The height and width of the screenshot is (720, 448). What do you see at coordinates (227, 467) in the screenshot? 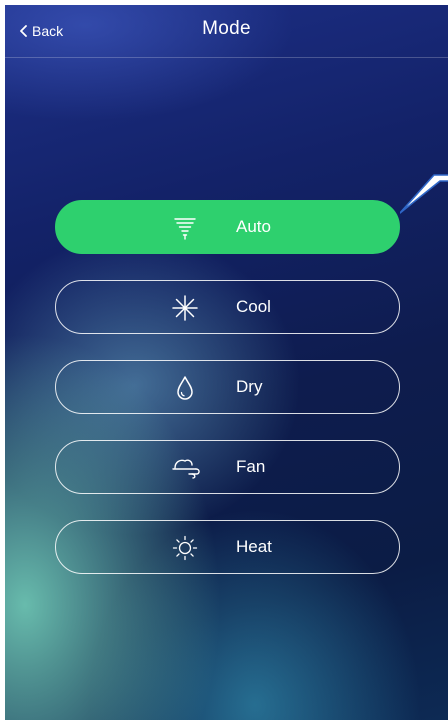
I see `mode-button-fan: Fan` at bounding box center [227, 467].